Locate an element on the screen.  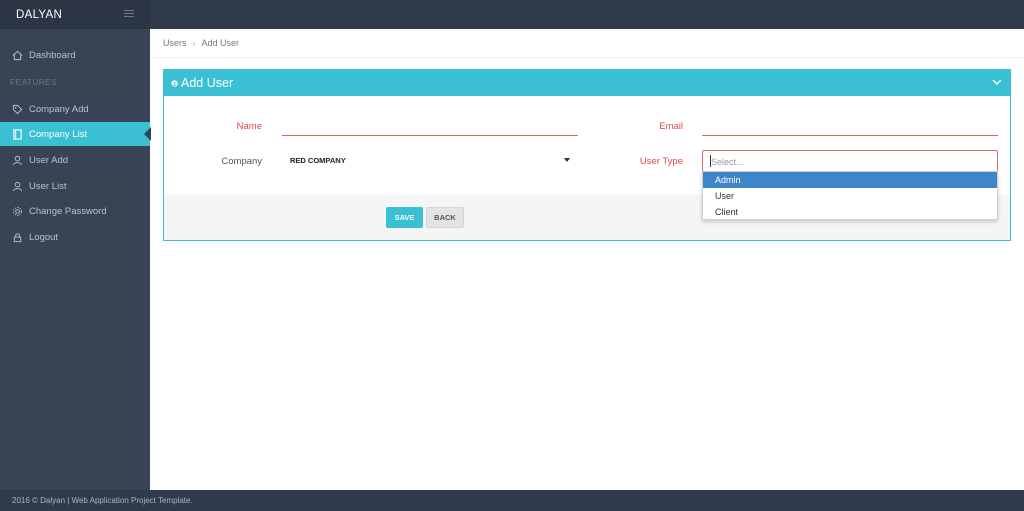
sidebar-item-company-add: Company Add is located at coordinates (75, 109).